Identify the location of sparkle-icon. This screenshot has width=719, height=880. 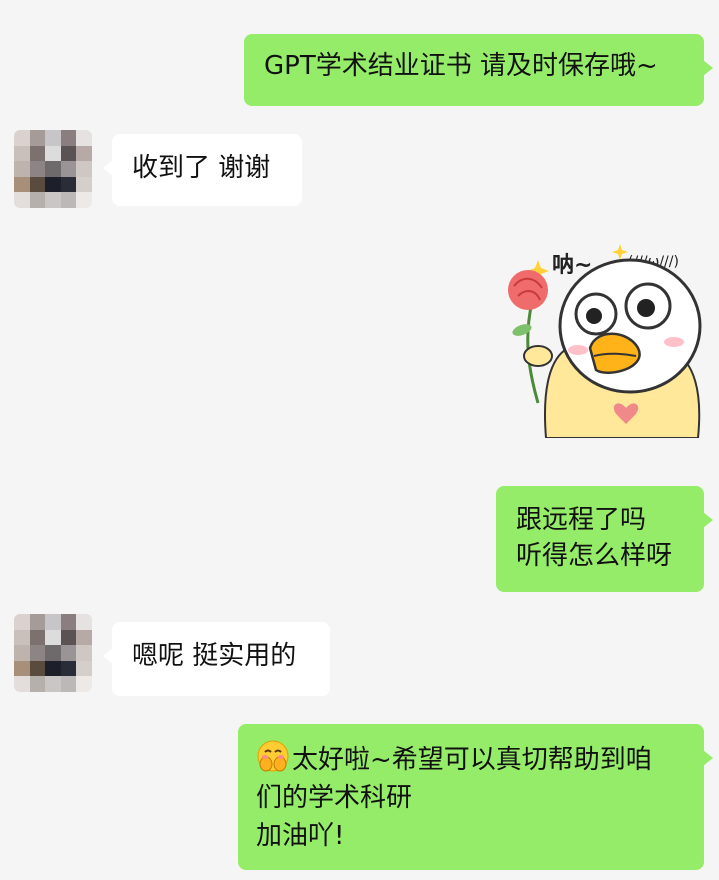
(620, 252).